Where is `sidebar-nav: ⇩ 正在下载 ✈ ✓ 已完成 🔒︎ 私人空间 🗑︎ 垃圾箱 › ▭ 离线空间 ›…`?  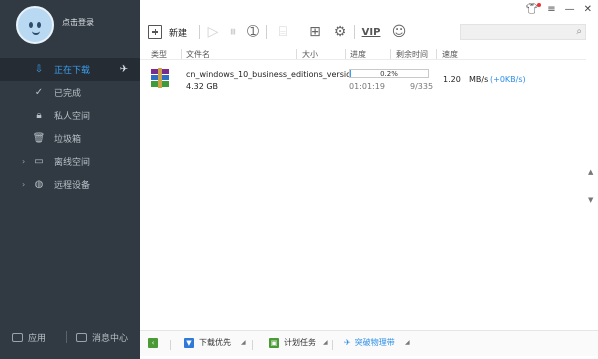 sidebar-nav: ⇩ 正在下载 ✈ ✓ 已完成 🔒︎ 私人空间 🗑︎ 垃圾箱 › ▭ 离线空间 ›… is located at coordinates (70, 127).